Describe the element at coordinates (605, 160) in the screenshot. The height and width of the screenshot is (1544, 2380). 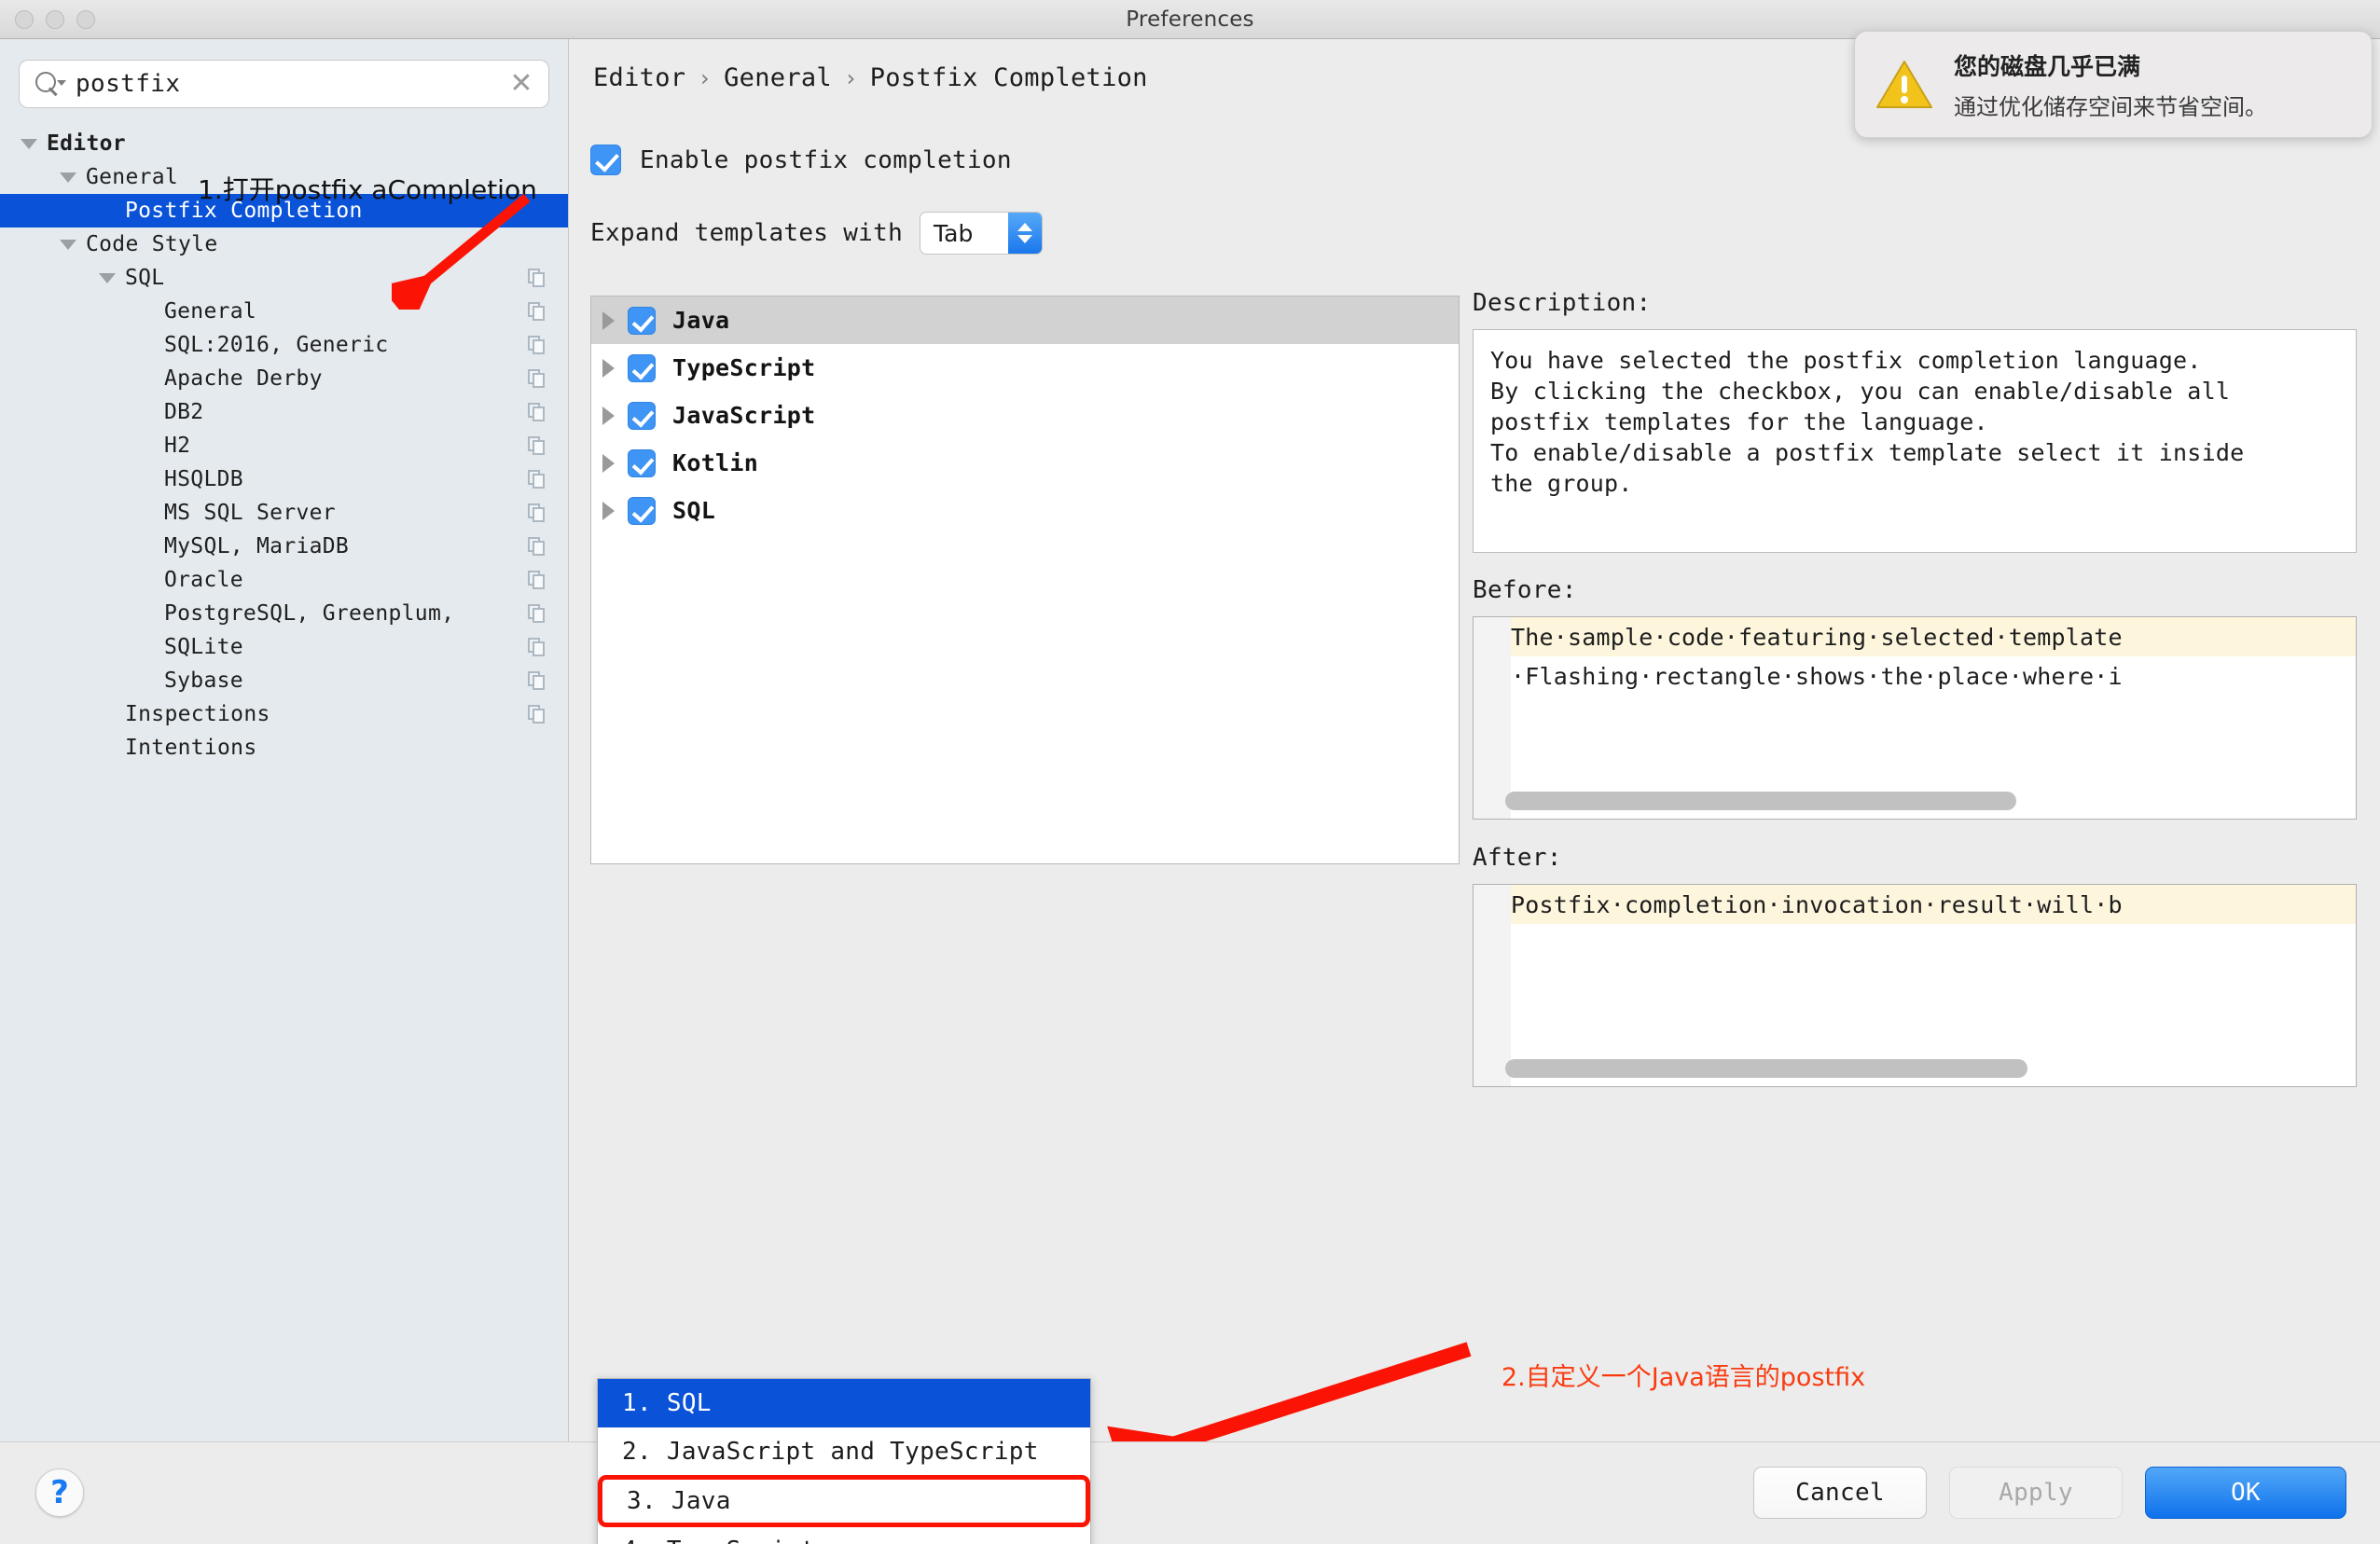
I see `enable-postfix-checkbox` at that location.